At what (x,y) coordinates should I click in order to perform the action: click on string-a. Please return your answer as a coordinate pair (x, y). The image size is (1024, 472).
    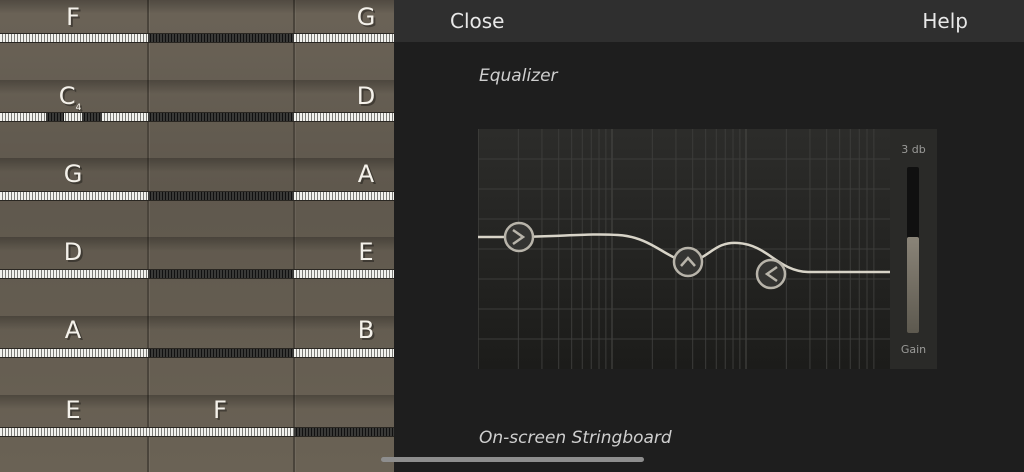
    Looking at the image, I should click on (197, 353).